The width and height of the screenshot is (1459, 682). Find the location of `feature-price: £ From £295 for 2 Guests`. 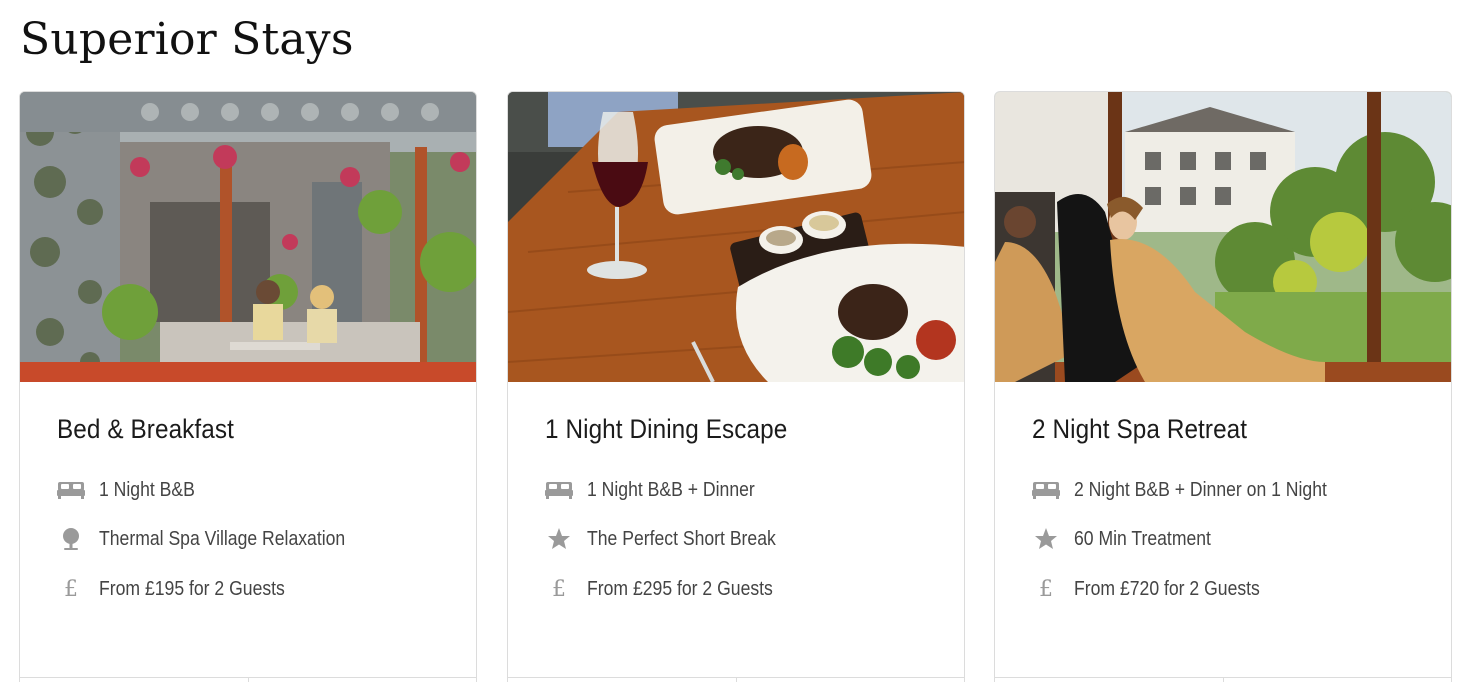

feature-price: £ From £295 for 2 Guests is located at coordinates (671, 589).